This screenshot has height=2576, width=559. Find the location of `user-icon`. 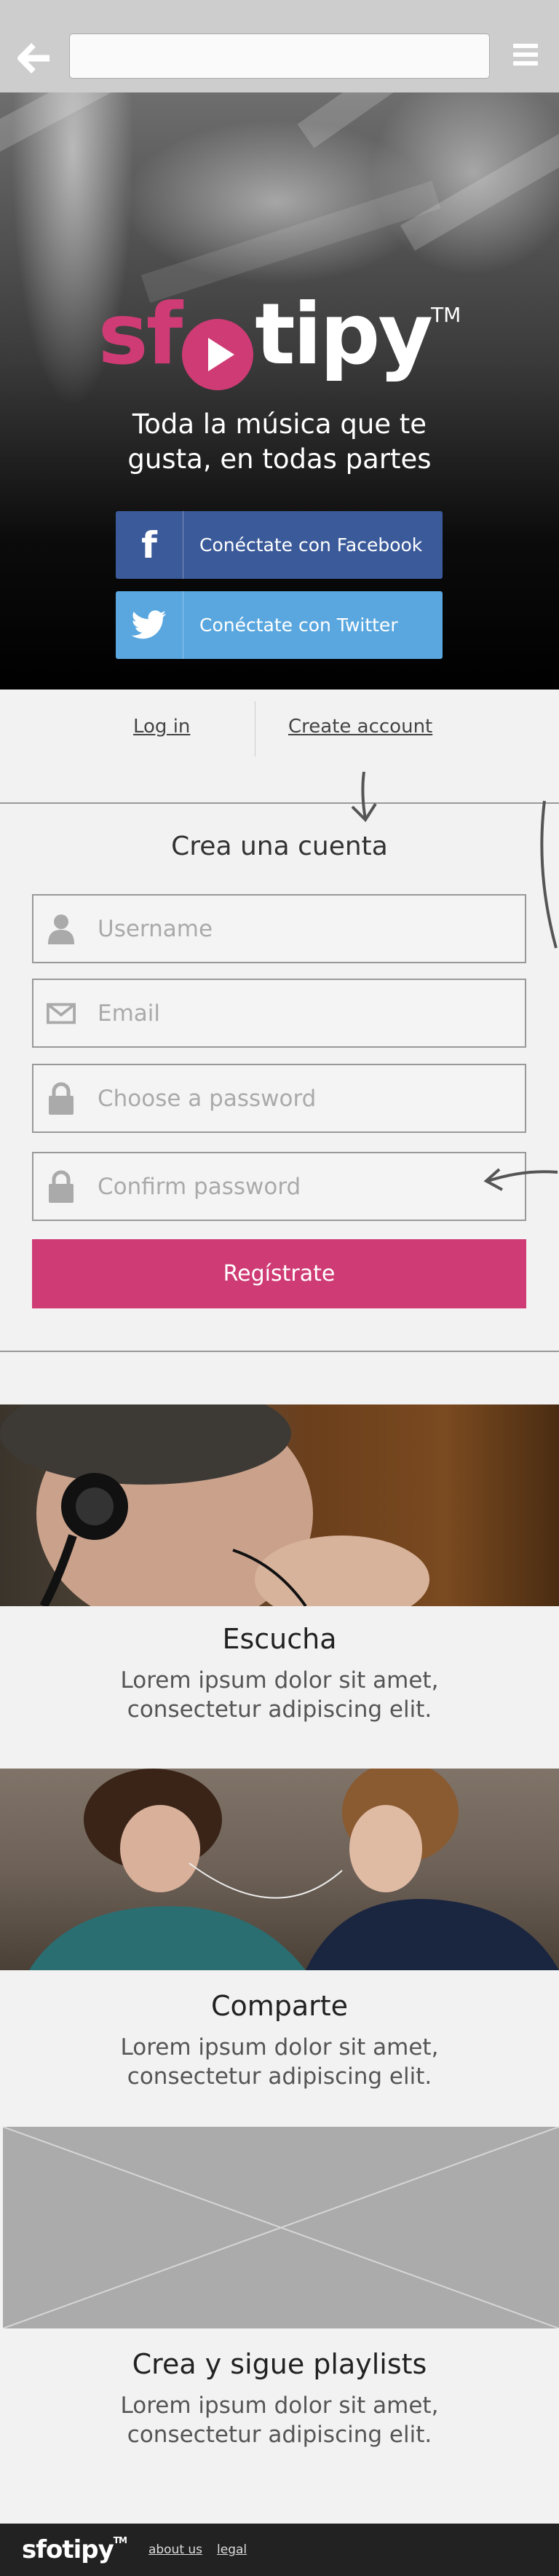

user-icon is located at coordinates (61, 929).